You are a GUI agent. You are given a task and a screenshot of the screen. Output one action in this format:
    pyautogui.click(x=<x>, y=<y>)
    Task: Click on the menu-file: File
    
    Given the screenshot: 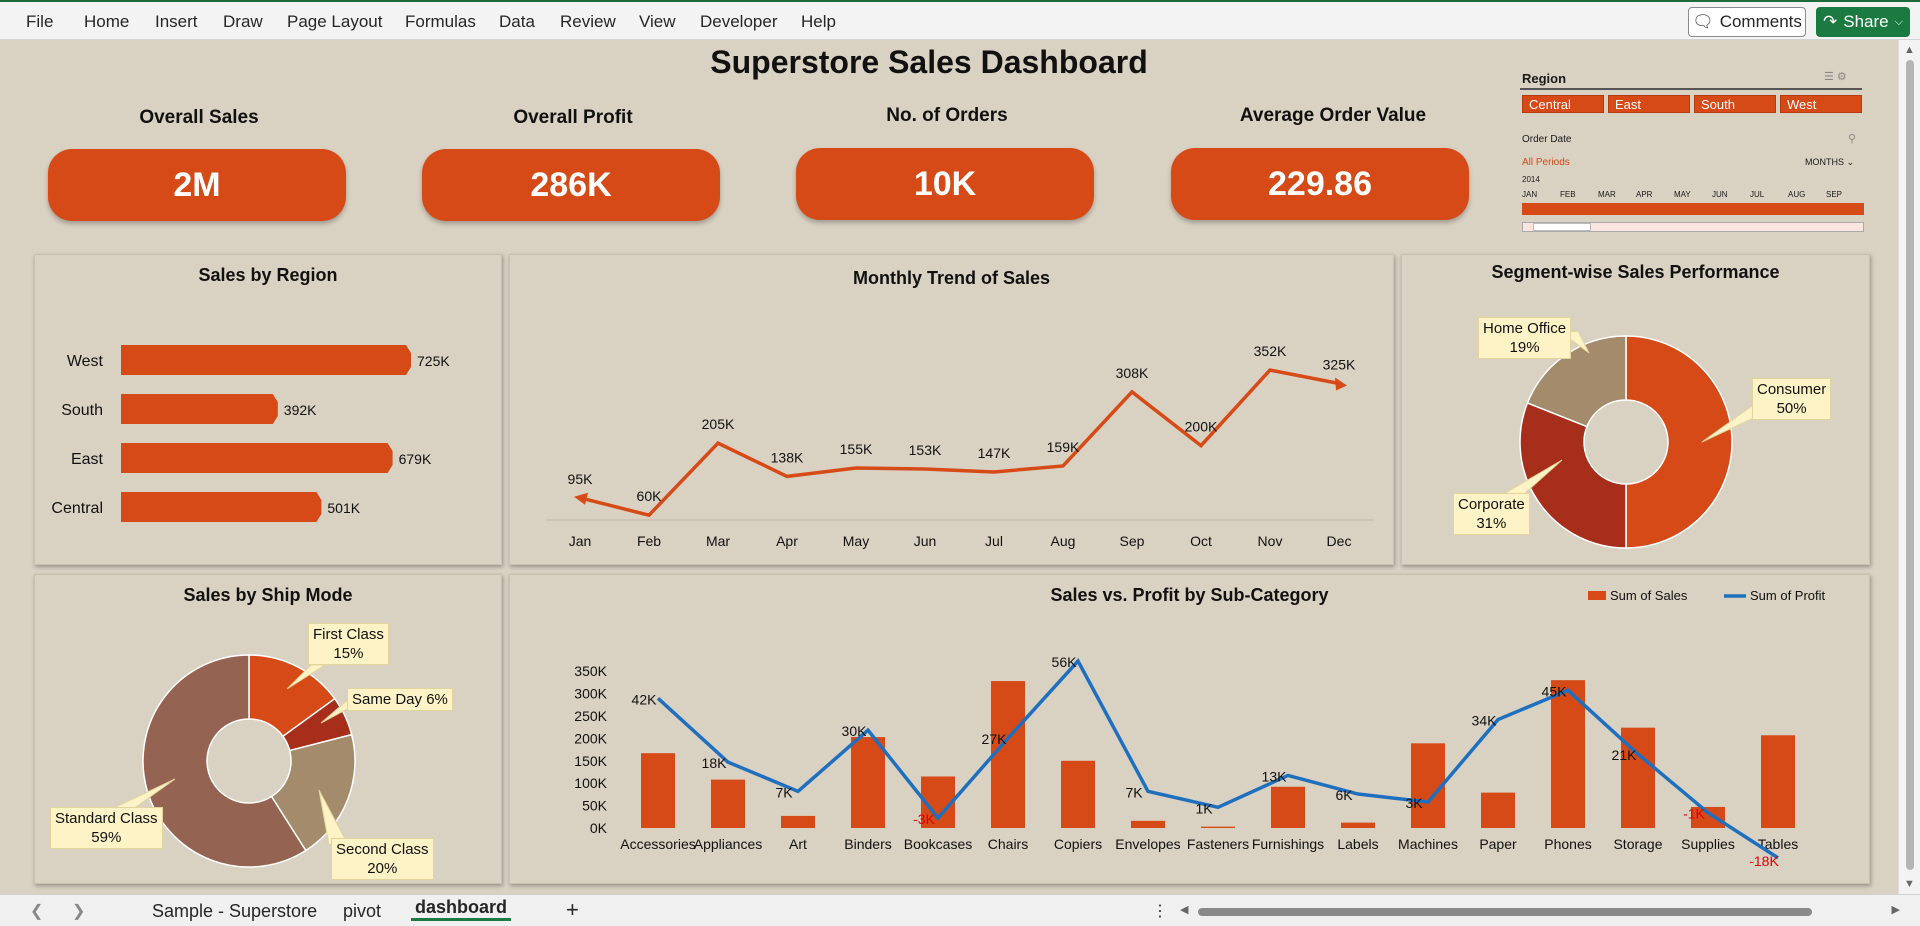 What is the action you would take?
    pyautogui.click(x=39, y=22)
    